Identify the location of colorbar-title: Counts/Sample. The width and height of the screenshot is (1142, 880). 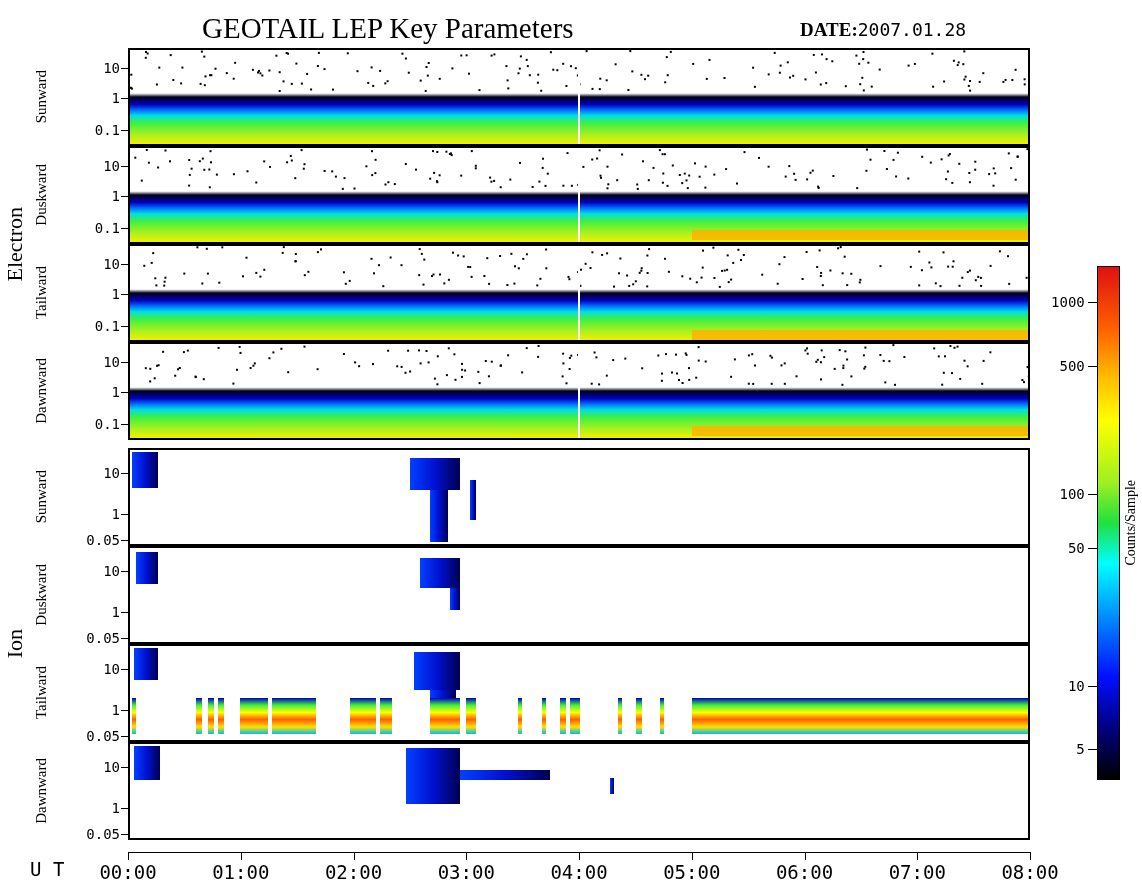
(1131, 523).